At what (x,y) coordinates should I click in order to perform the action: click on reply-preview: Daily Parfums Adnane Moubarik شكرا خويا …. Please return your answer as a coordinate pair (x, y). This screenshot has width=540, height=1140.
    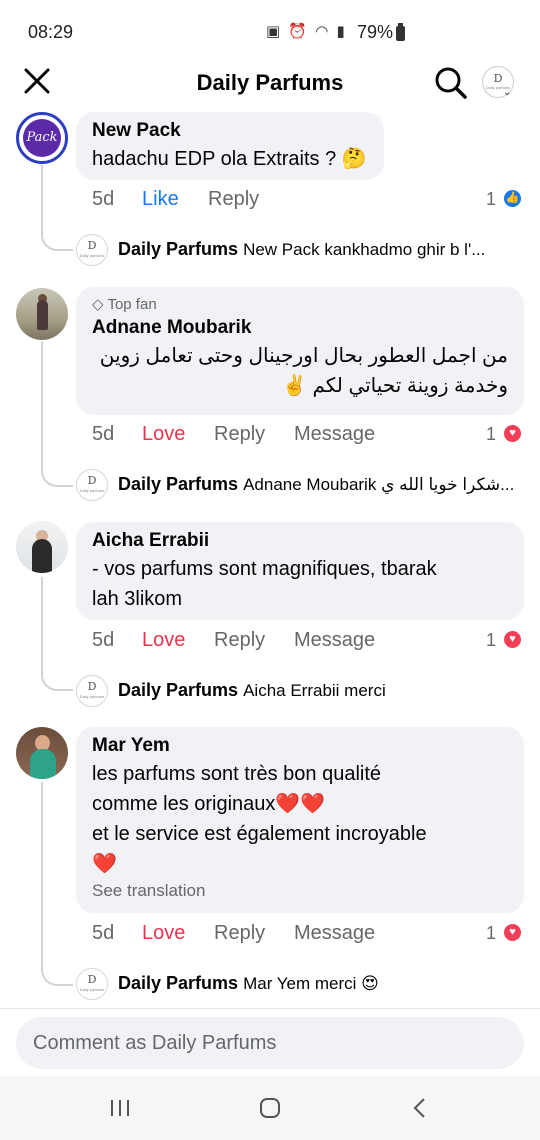
    Looking at the image, I should click on (316, 484).